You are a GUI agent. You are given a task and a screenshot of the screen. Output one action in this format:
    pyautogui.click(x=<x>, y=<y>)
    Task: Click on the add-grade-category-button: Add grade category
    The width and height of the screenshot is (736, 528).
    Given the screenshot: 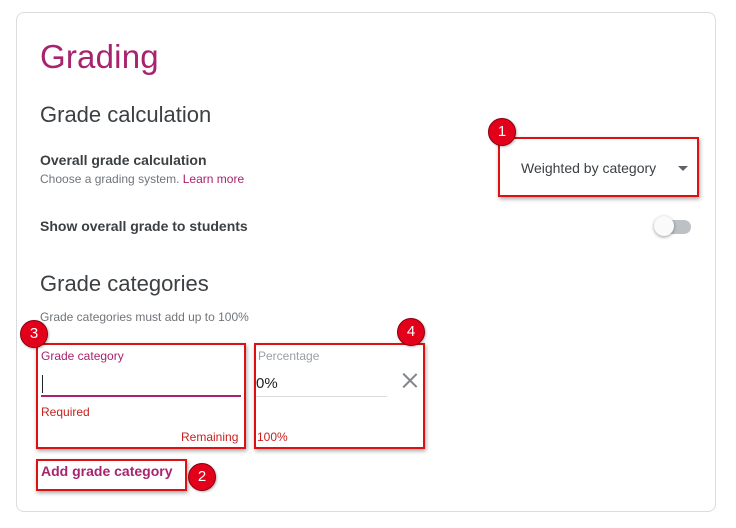 What is the action you would take?
    pyautogui.click(x=106, y=471)
    